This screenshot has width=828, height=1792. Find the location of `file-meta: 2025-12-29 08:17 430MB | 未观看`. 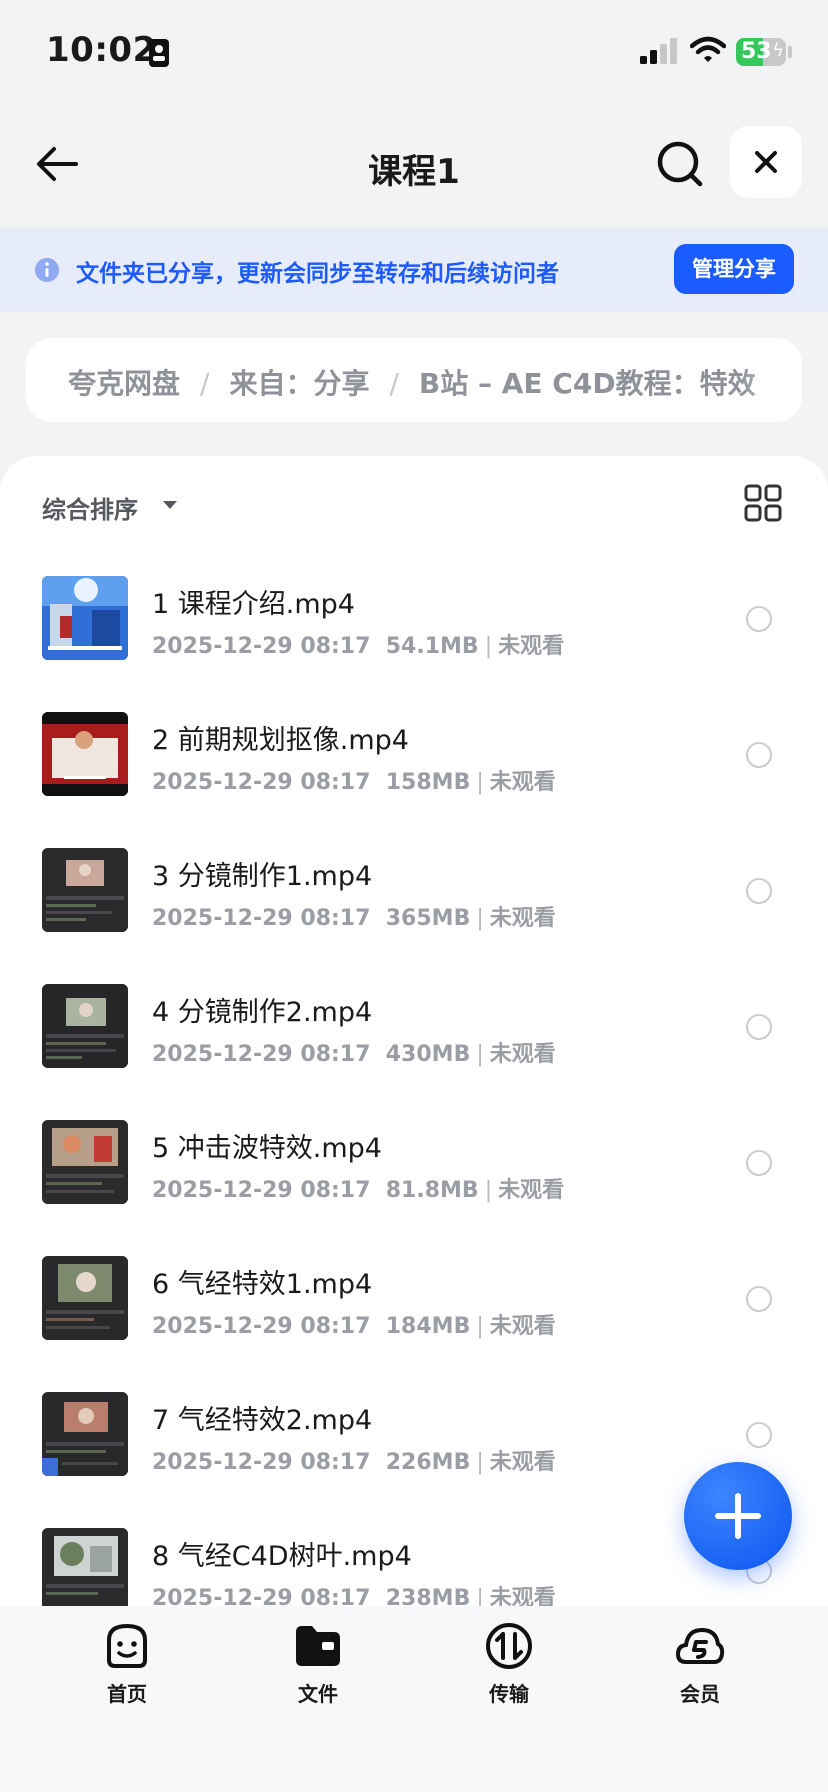

file-meta: 2025-12-29 08:17 430MB | 未观看 is located at coordinates (354, 1052).